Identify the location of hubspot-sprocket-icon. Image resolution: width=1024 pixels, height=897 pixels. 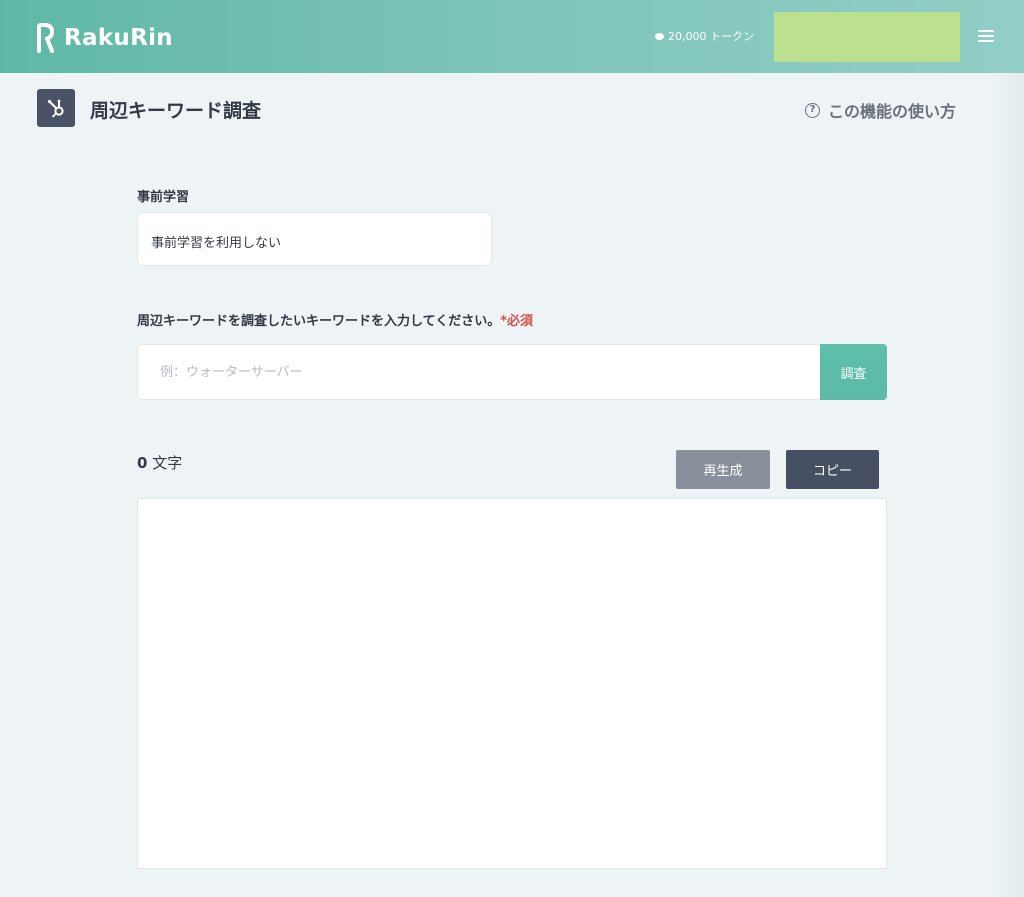
(56, 108).